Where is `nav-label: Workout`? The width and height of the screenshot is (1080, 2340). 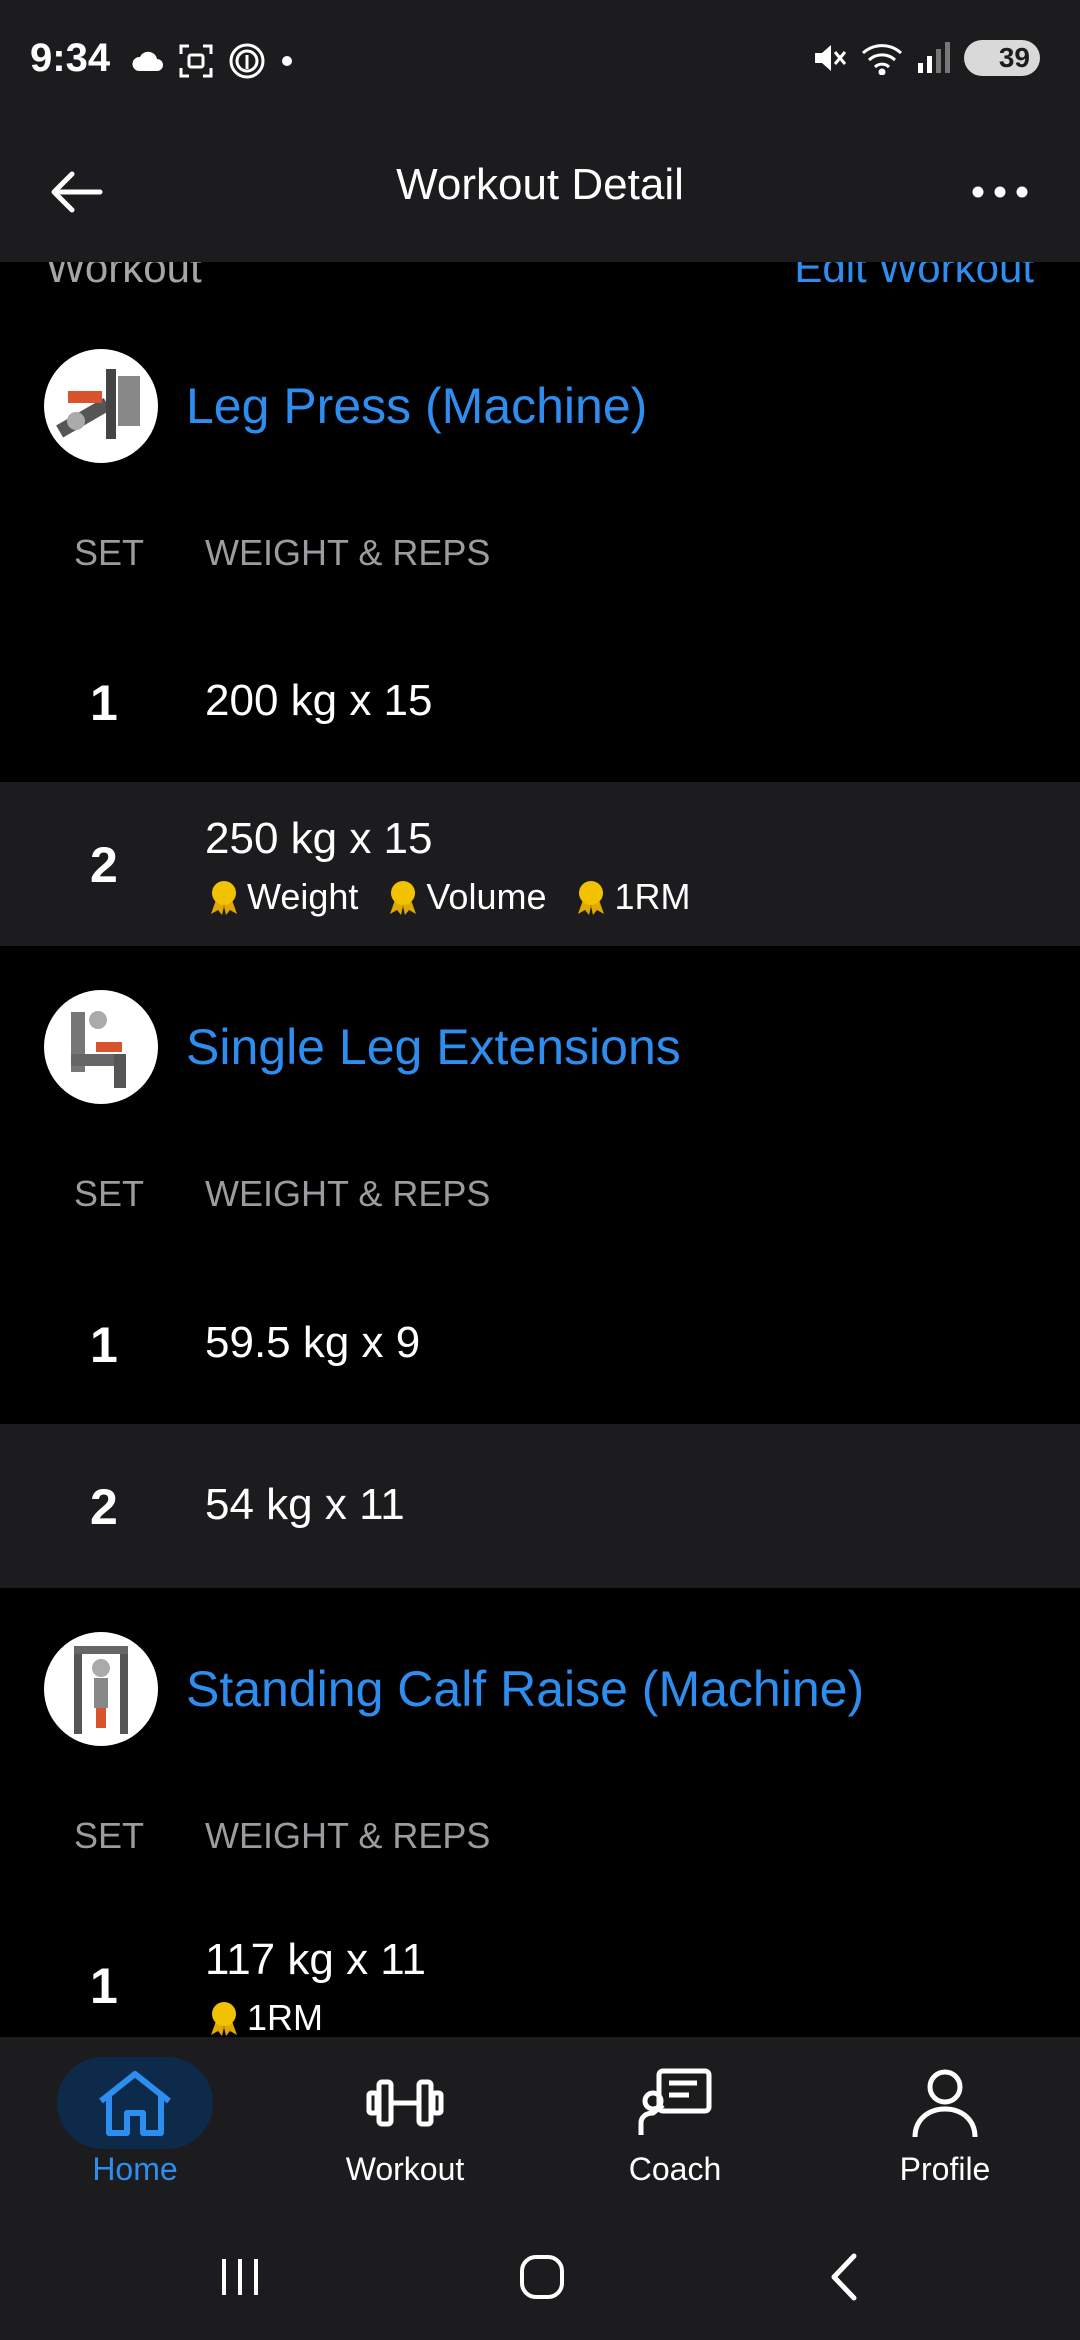
nav-label: Workout is located at coordinates (405, 2169).